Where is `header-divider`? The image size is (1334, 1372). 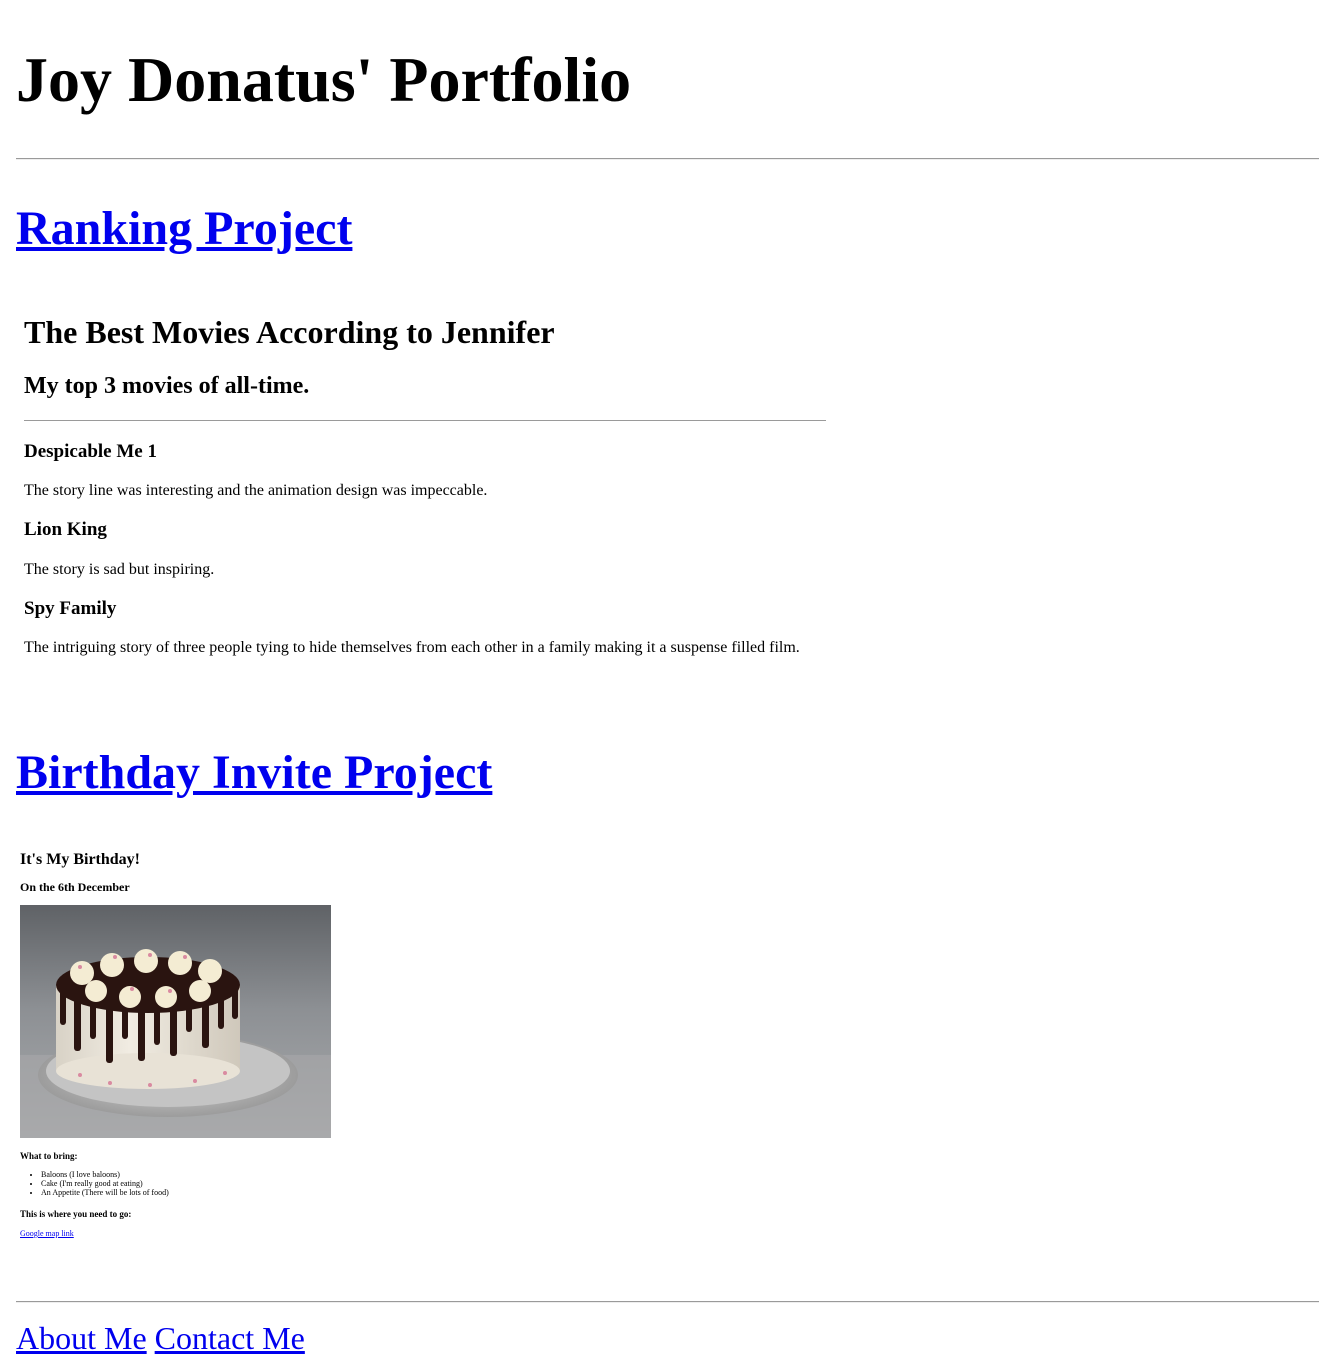
header-divider is located at coordinates (667, 159).